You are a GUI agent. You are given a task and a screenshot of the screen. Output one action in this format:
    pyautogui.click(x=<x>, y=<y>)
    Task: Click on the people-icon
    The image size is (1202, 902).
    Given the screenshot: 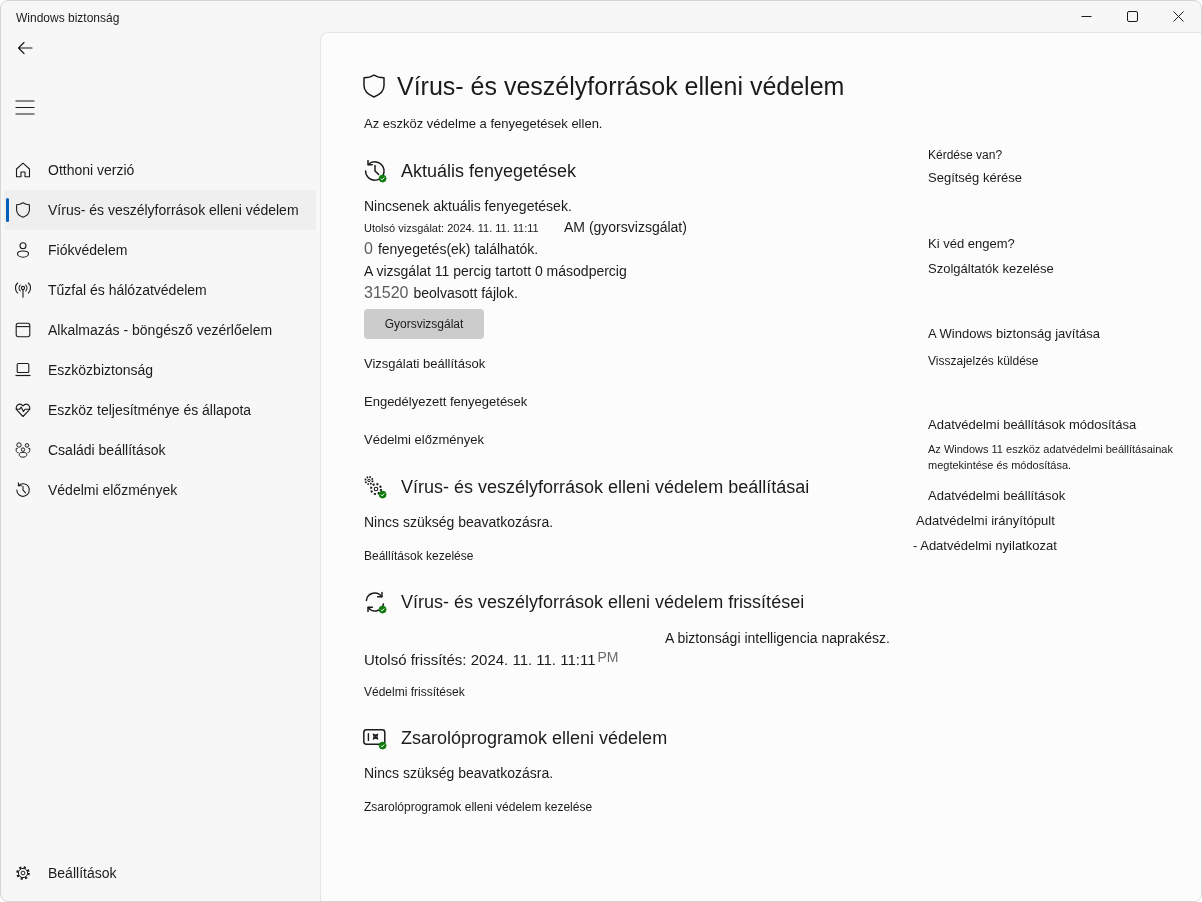 What is the action you would take?
    pyautogui.click(x=23, y=450)
    